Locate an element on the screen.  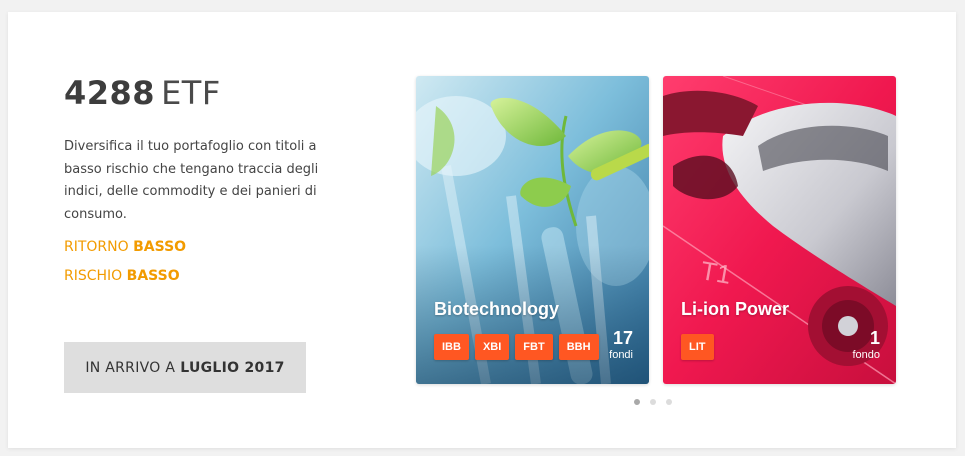
fund-count-number: 1 is located at coordinates (874, 338).